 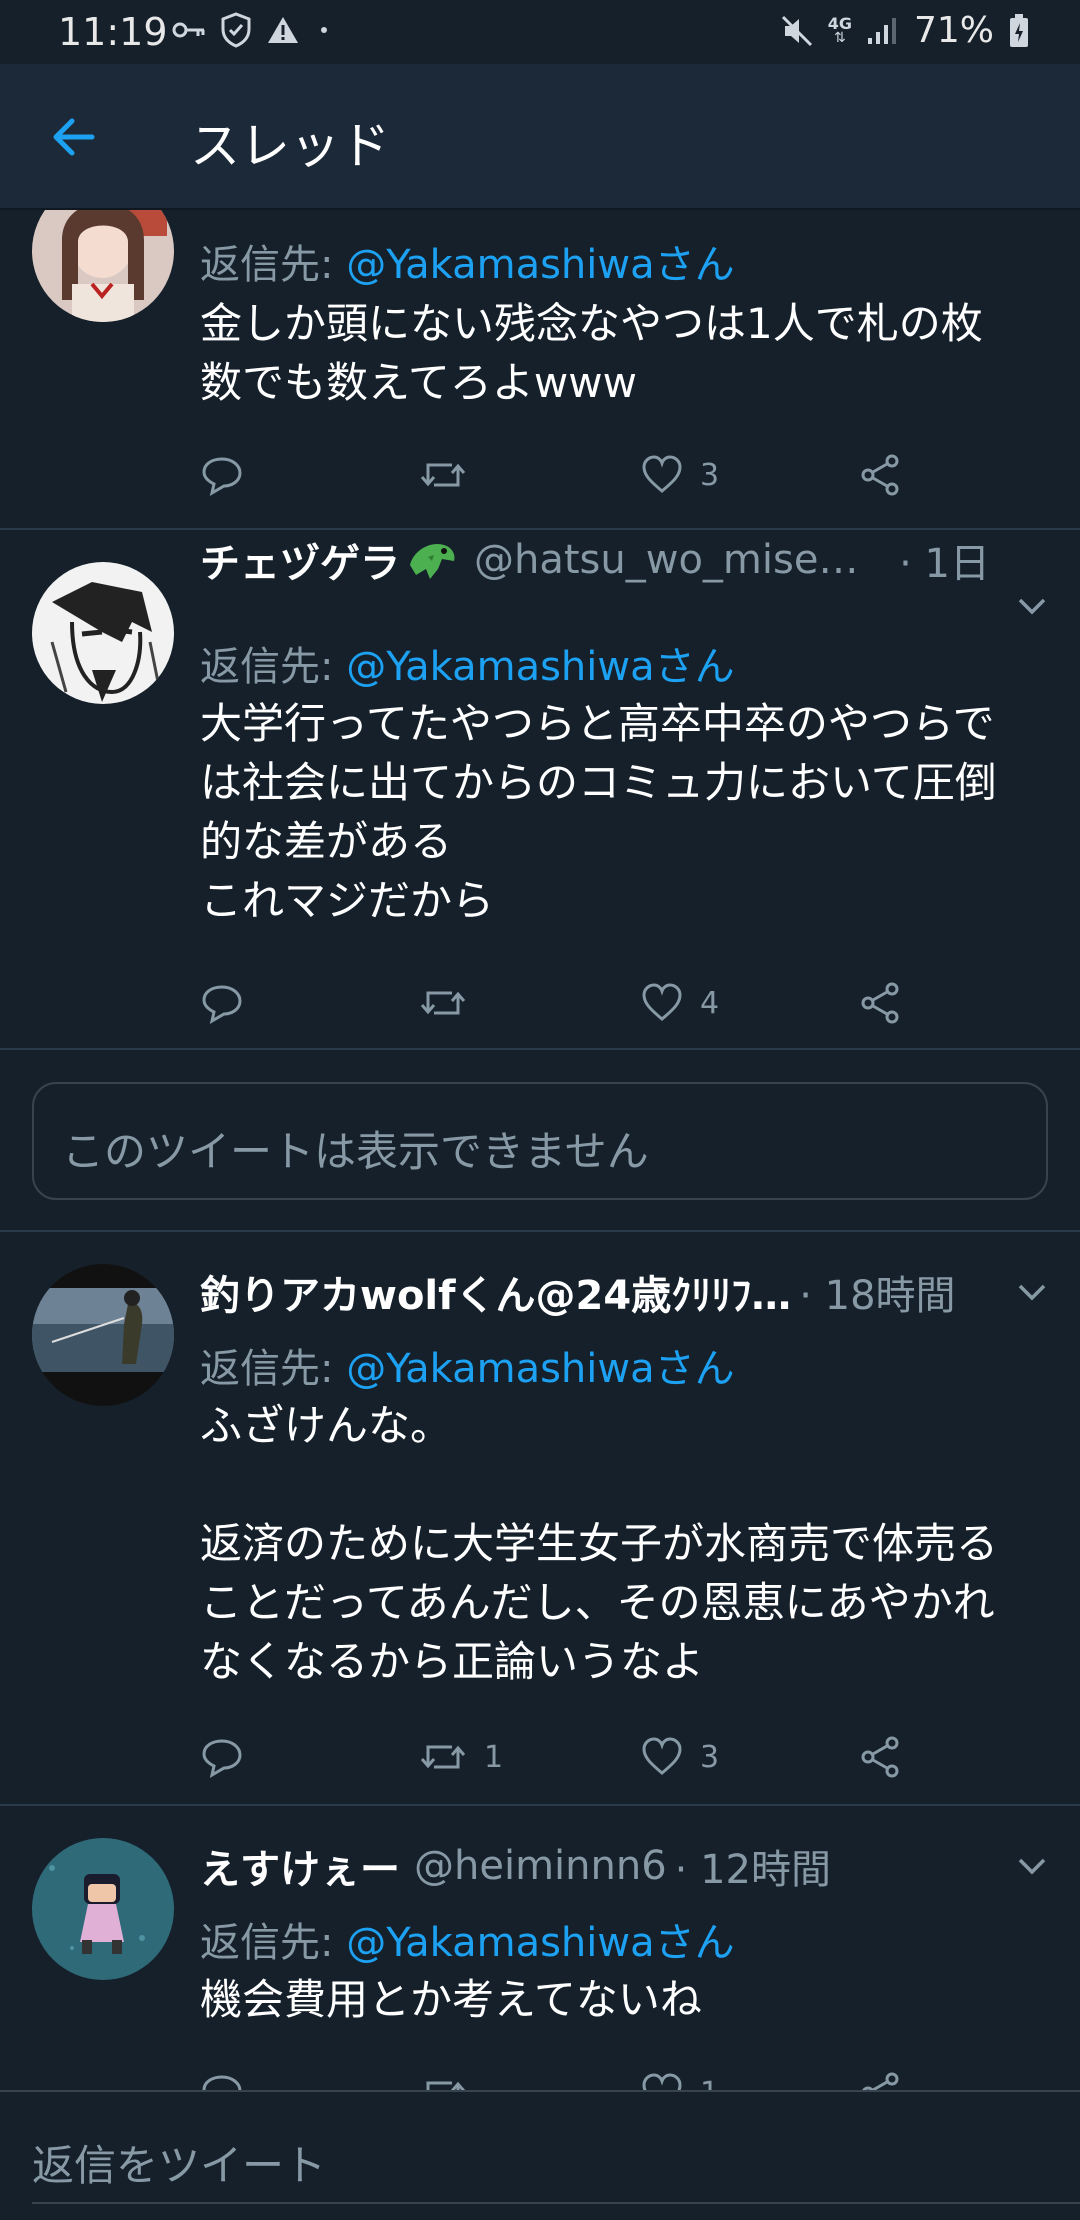 I want to click on retweet-count: 1, so click(x=494, y=1757).